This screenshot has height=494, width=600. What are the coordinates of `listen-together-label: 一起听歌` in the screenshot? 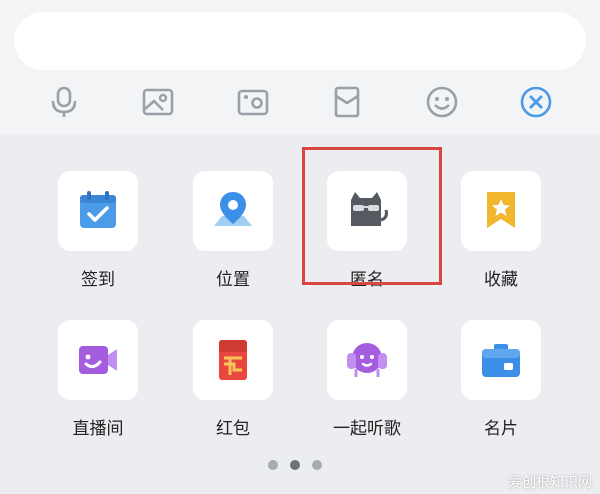 It's located at (367, 429).